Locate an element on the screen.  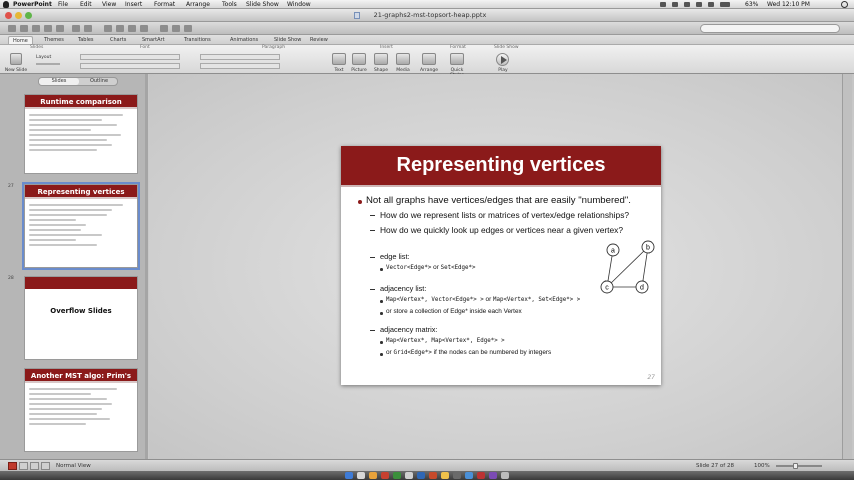
font-style-controls is located at coordinates (130, 66).